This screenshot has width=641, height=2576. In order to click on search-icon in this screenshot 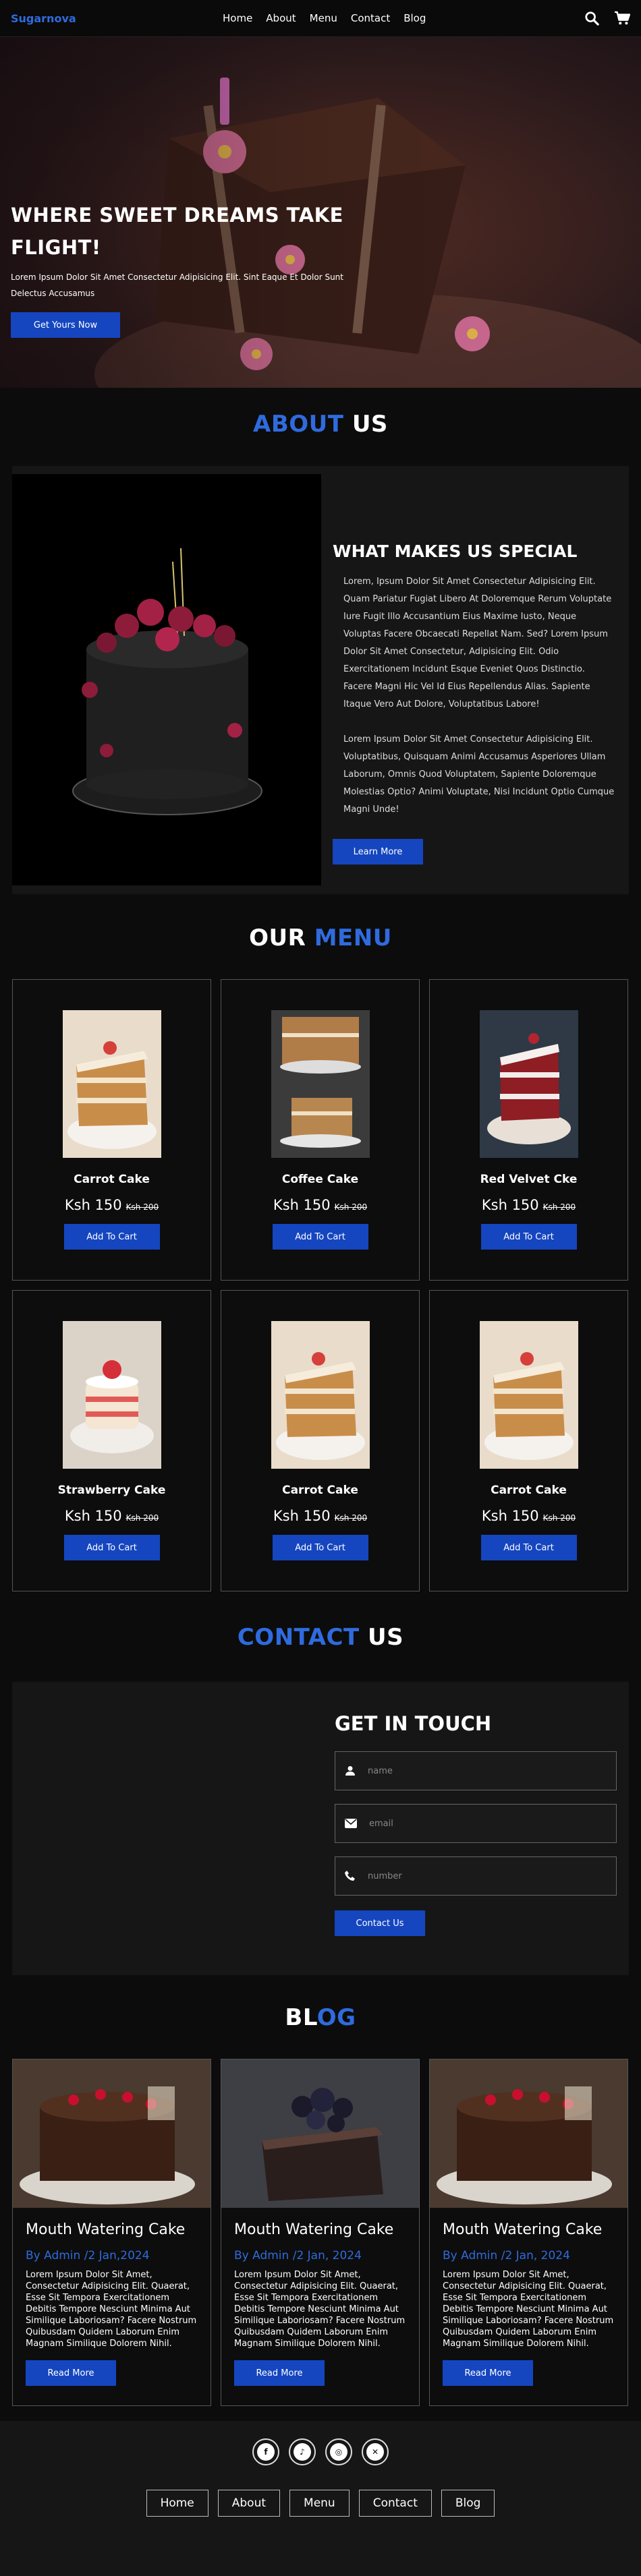, I will do `click(591, 19)`.